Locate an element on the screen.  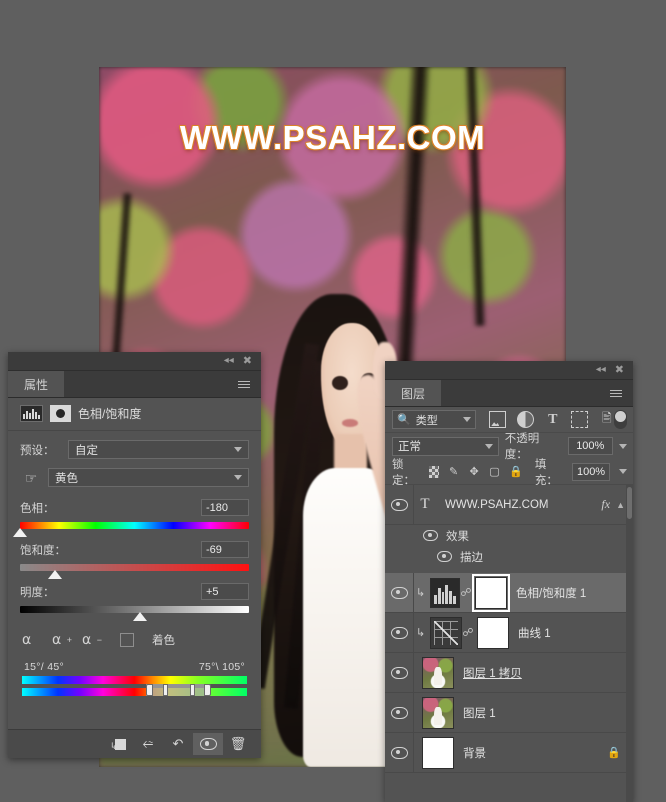
layer-list-scrollbar is located at coordinates (629, 643).